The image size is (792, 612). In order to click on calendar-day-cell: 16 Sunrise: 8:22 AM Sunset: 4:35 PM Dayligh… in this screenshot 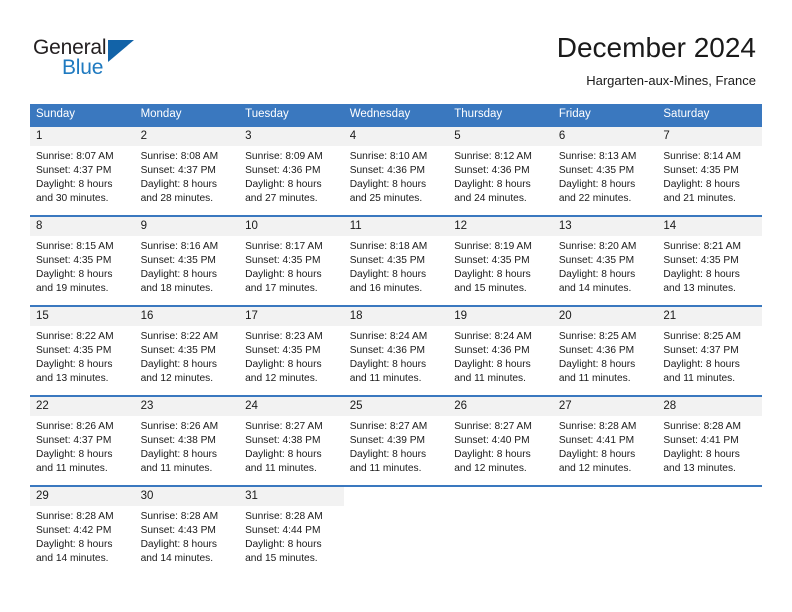, I will do `click(187, 350)`.